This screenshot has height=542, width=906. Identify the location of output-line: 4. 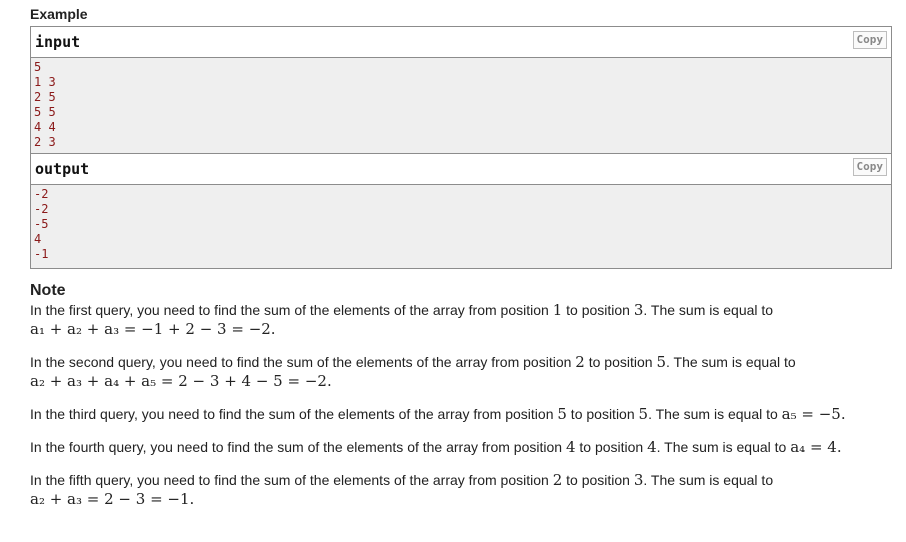
(38, 239).